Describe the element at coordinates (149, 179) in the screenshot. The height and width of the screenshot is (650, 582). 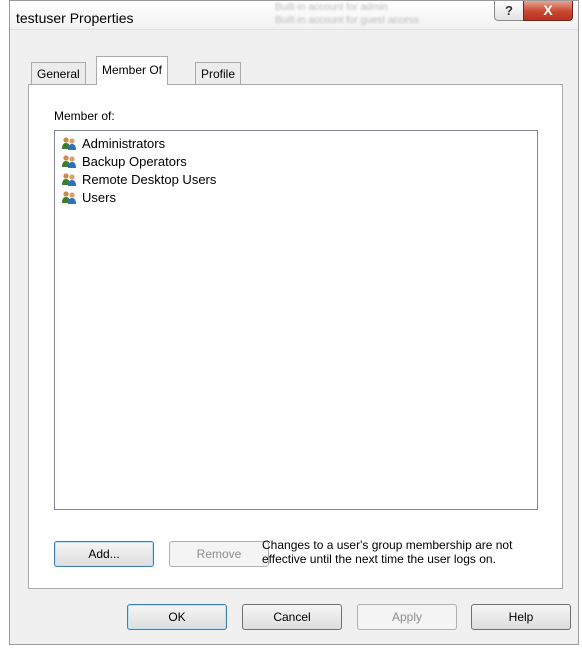
I see `group-name: Remote Desktop Users` at that location.